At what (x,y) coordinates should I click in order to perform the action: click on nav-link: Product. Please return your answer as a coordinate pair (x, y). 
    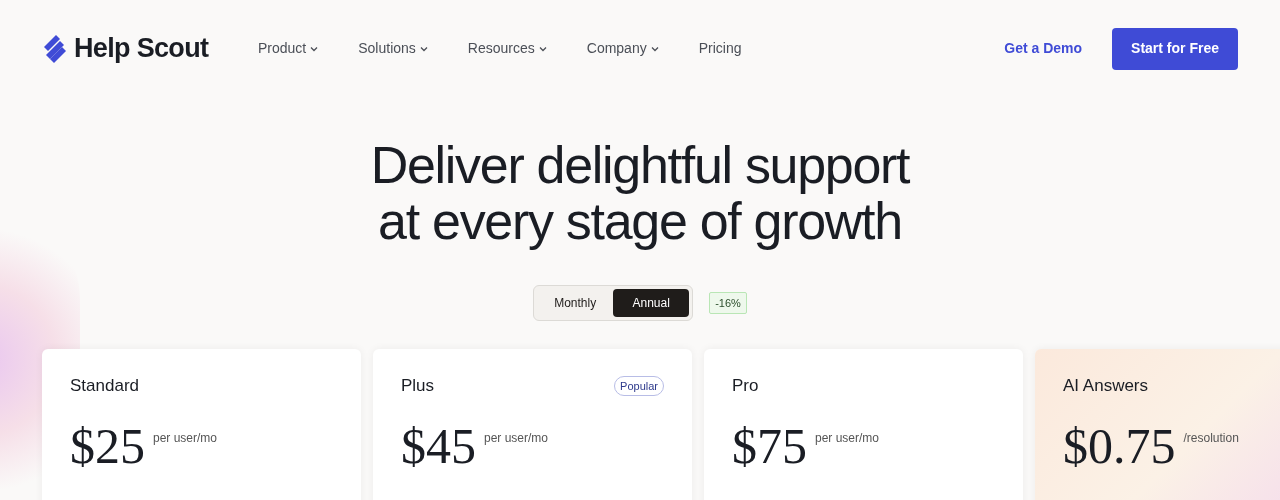
    Looking at the image, I should click on (288, 48).